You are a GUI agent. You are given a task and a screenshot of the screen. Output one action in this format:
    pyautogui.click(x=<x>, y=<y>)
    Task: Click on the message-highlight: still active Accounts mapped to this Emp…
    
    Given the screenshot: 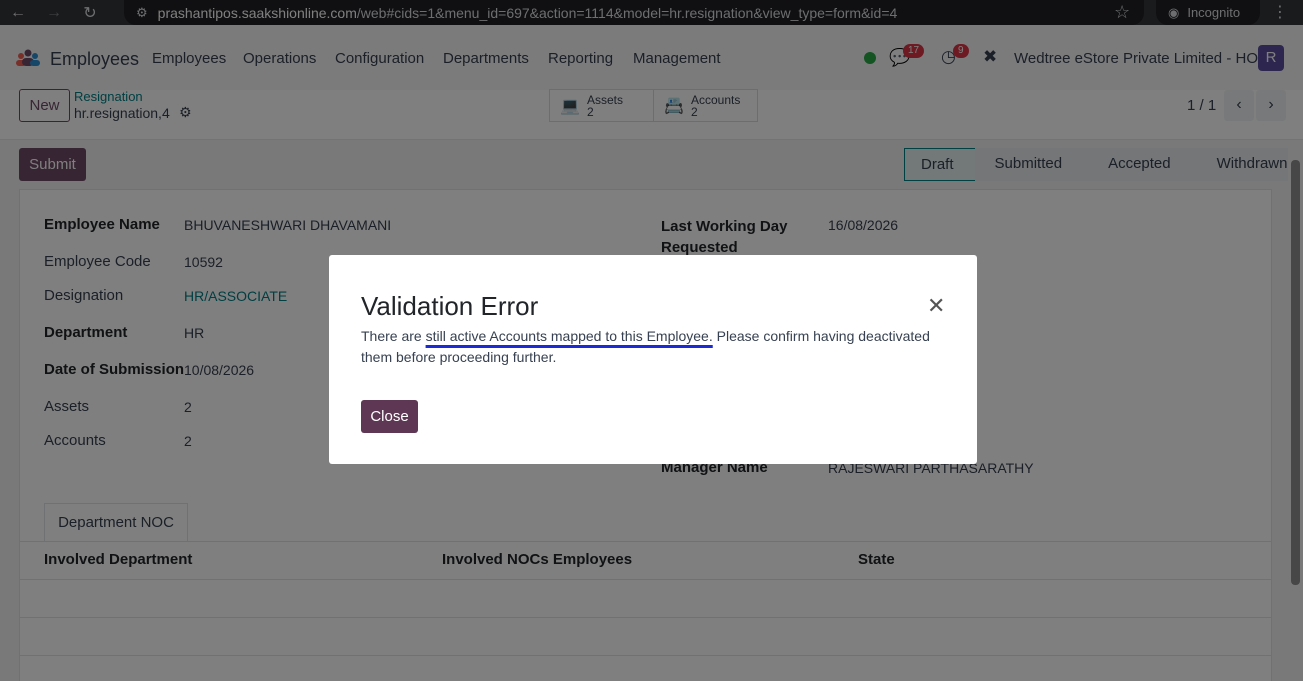 What is the action you would take?
    pyautogui.click(x=569, y=336)
    